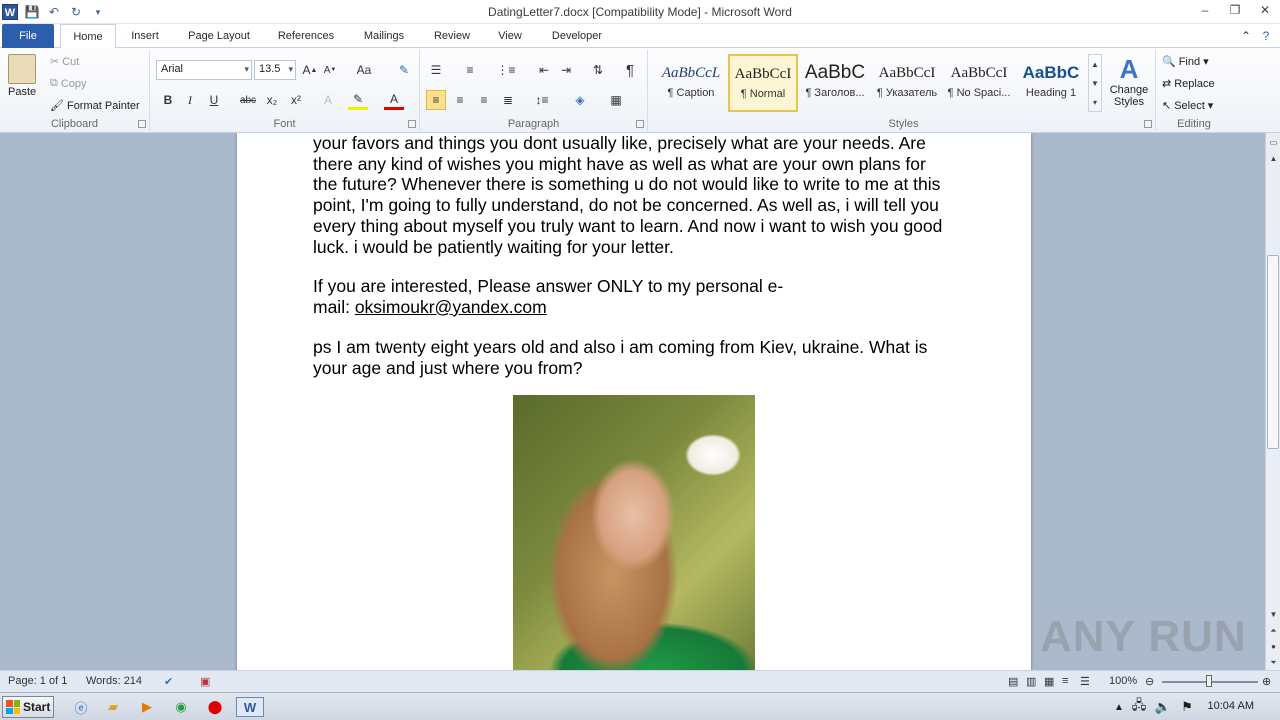 This screenshot has height=720, width=1280. I want to click on line-spacing-icon: ↕≡, so click(542, 100).